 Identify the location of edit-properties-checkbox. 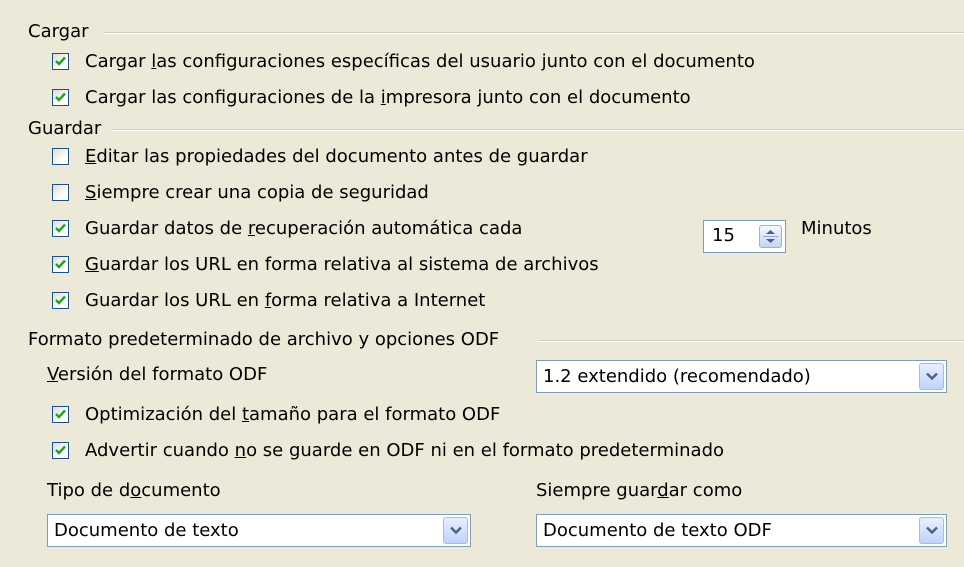
(60, 156).